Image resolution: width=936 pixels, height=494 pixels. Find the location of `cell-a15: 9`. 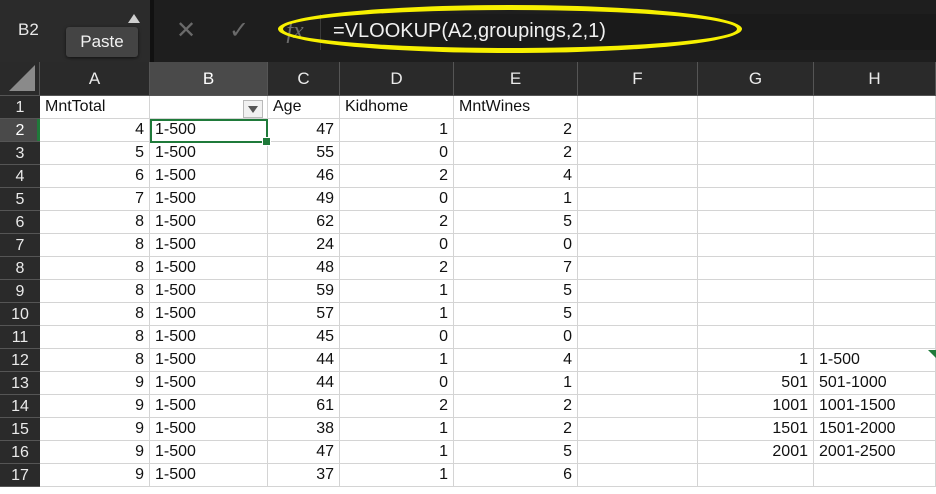

cell-a15: 9 is located at coordinates (95, 429).